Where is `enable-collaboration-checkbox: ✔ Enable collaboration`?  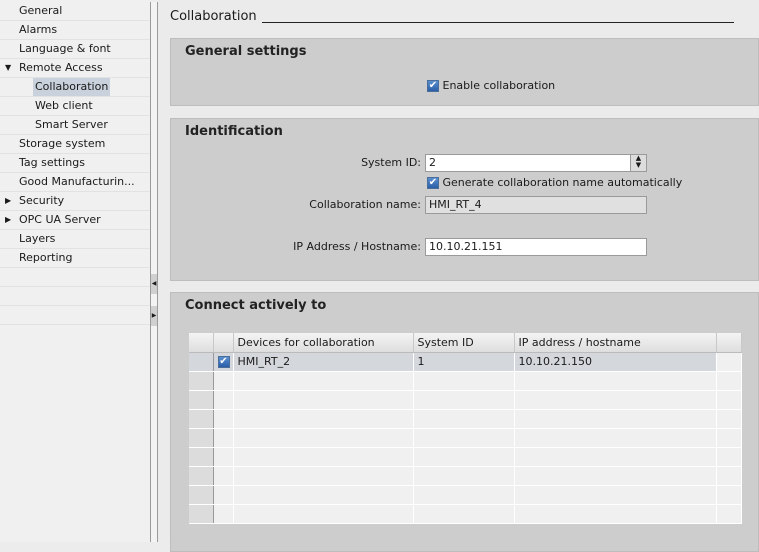
enable-collaboration-checkbox: ✔ Enable collaboration is located at coordinates (491, 85).